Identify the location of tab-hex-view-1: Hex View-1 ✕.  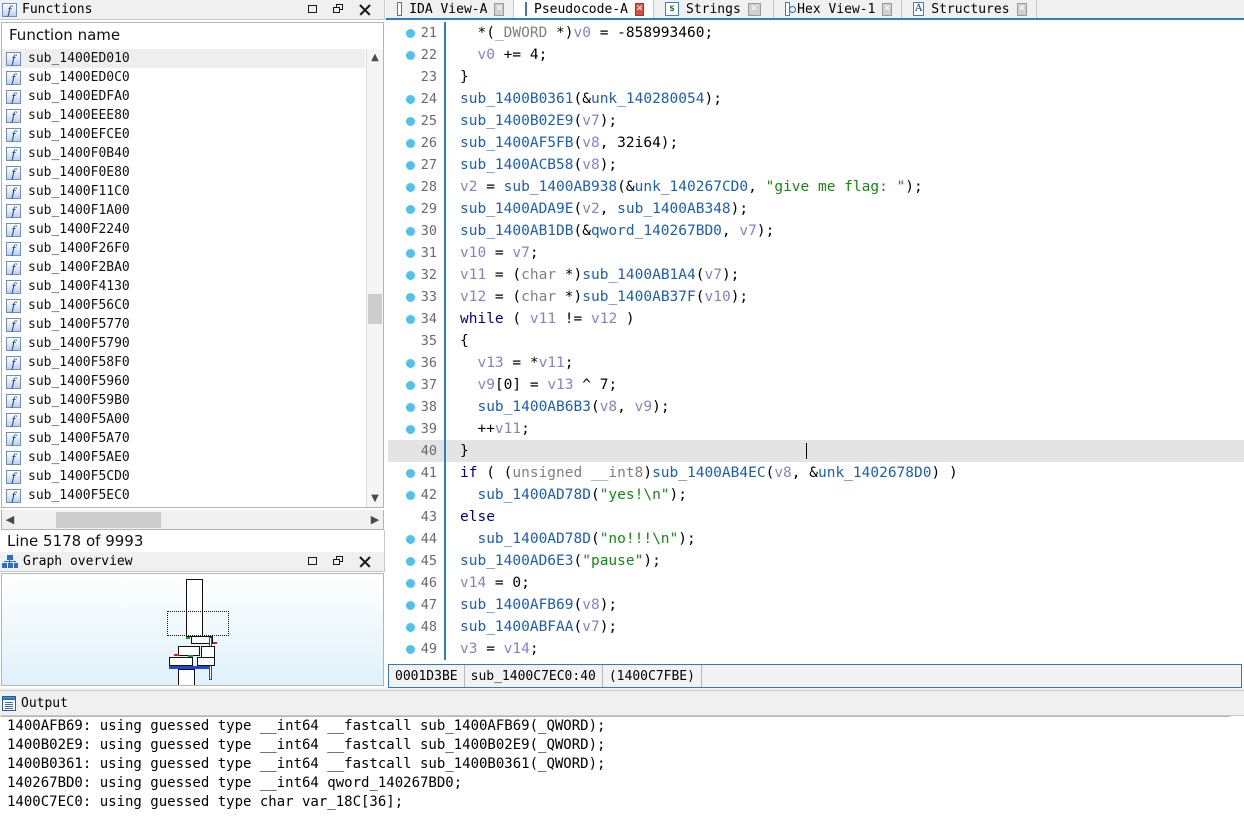
(838, 9).